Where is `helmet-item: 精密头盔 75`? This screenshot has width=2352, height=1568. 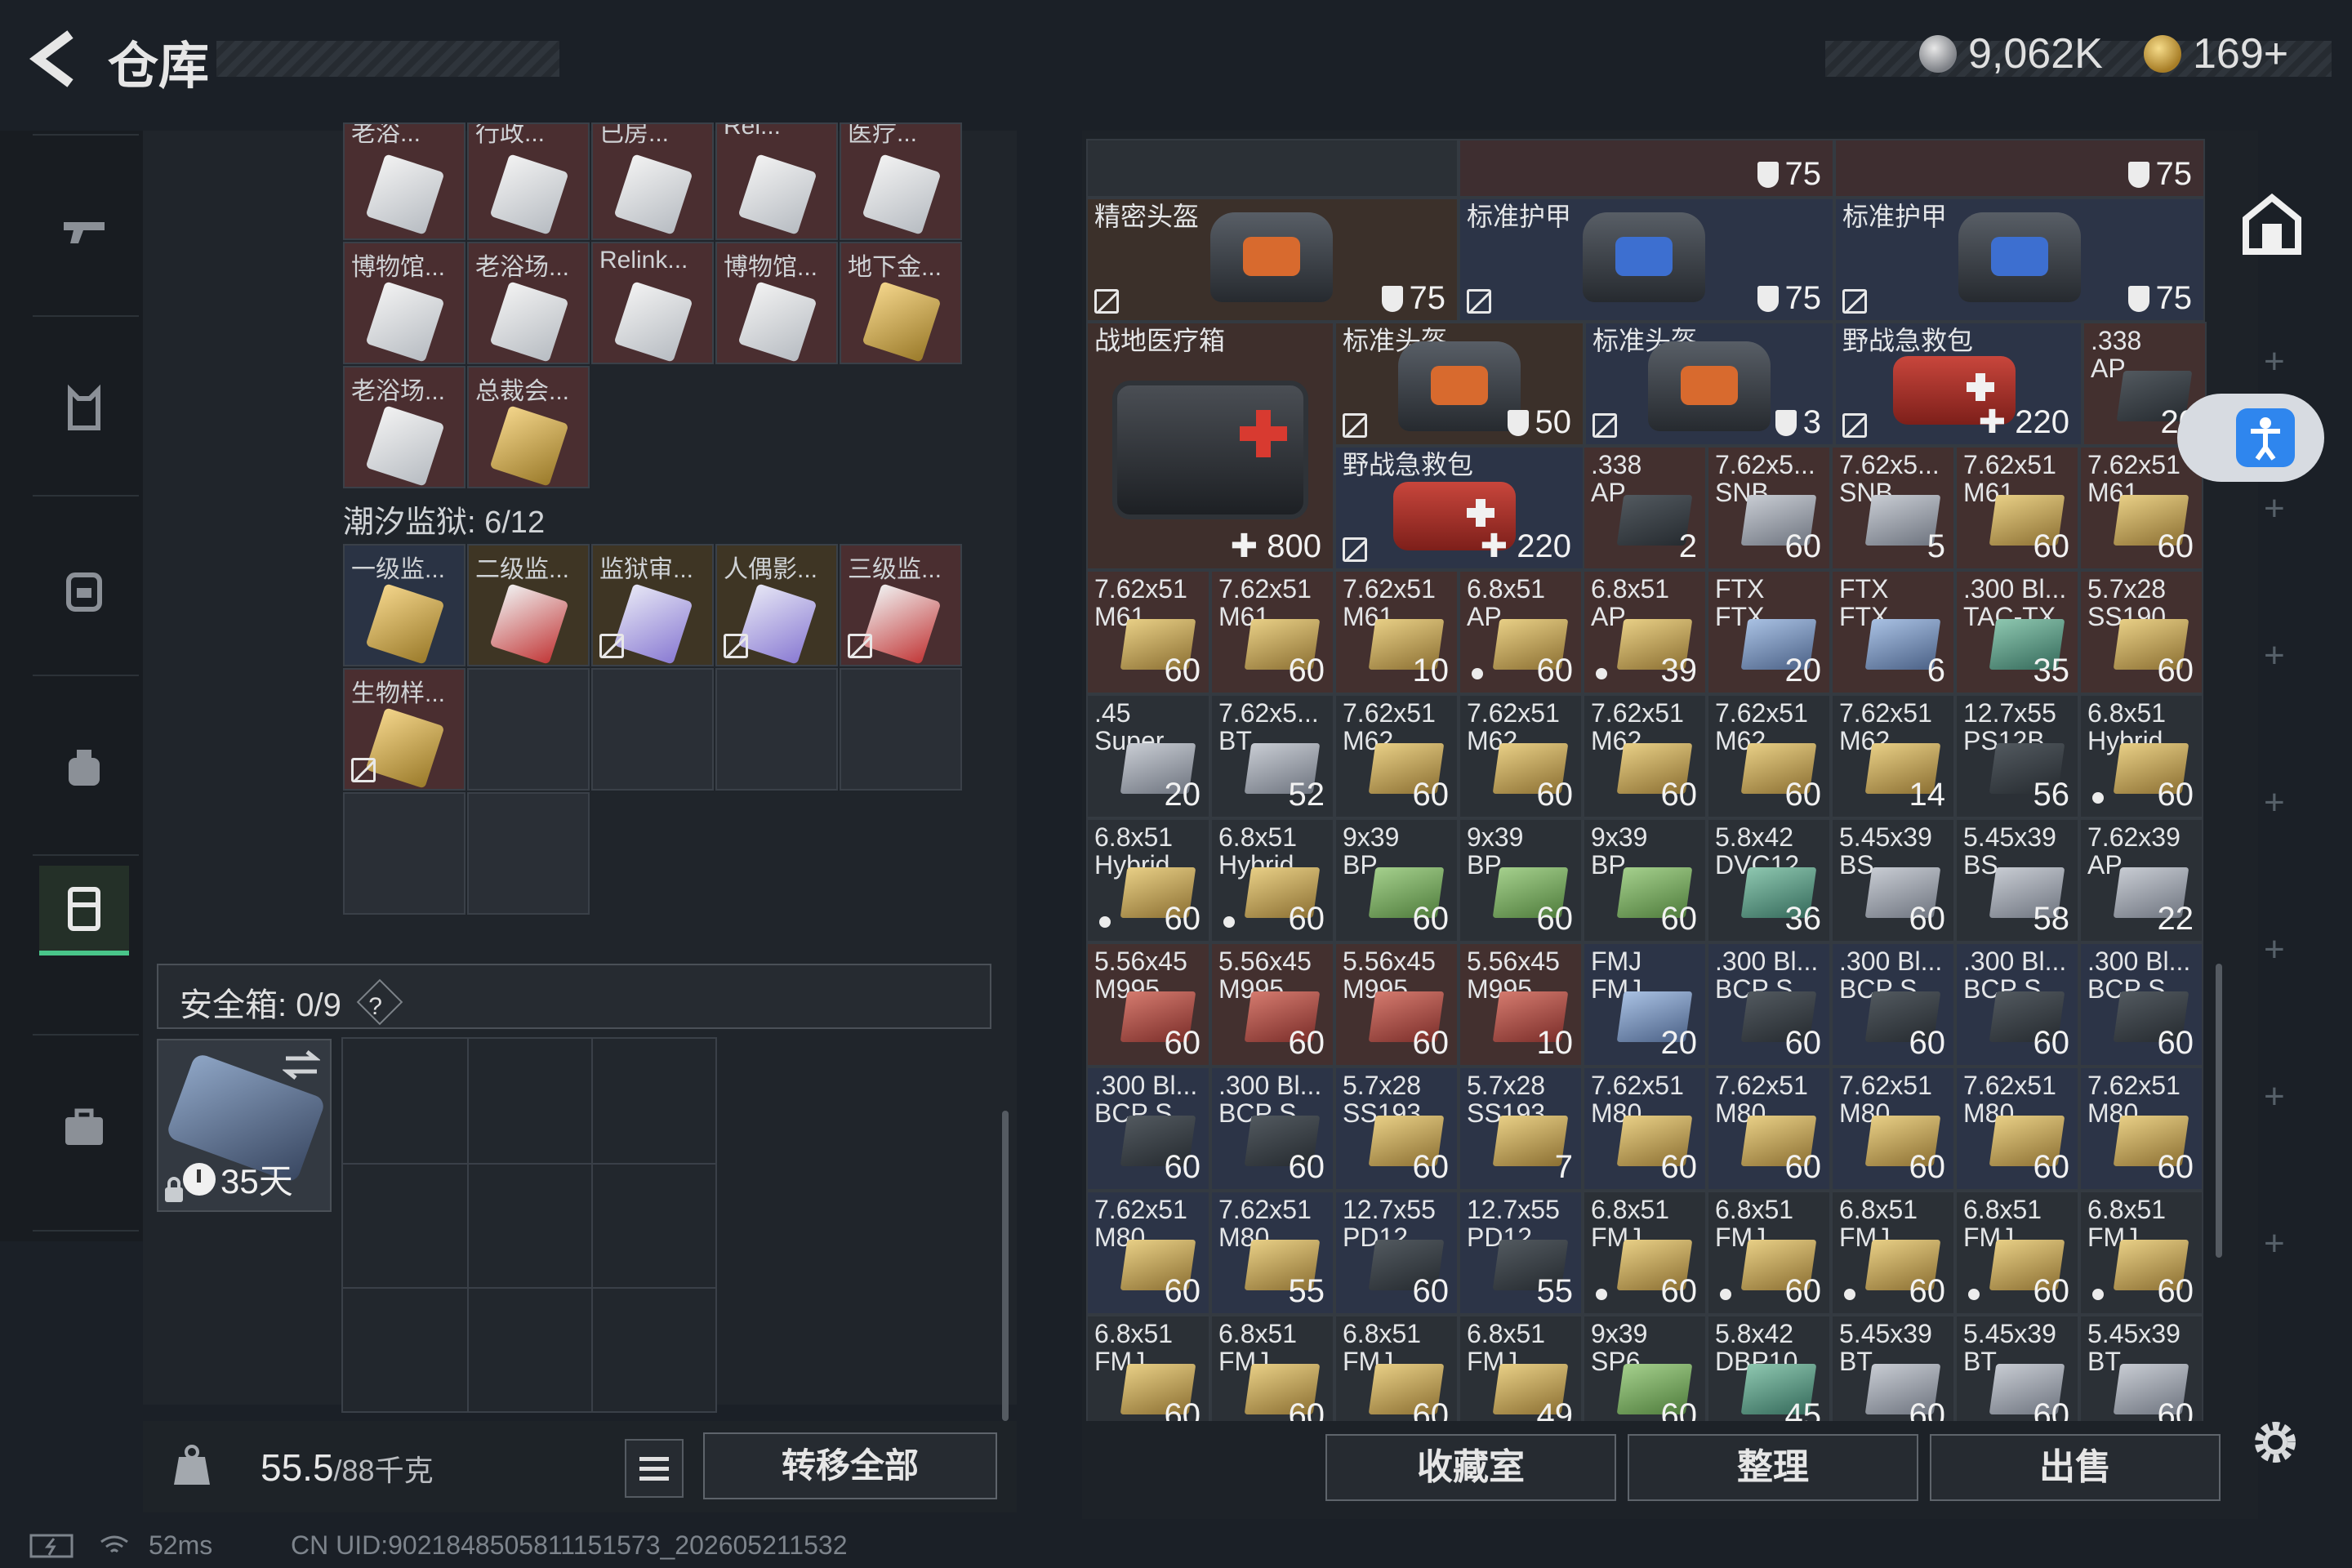
helmet-item: 精密头盔 75 is located at coordinates (1272, 260).